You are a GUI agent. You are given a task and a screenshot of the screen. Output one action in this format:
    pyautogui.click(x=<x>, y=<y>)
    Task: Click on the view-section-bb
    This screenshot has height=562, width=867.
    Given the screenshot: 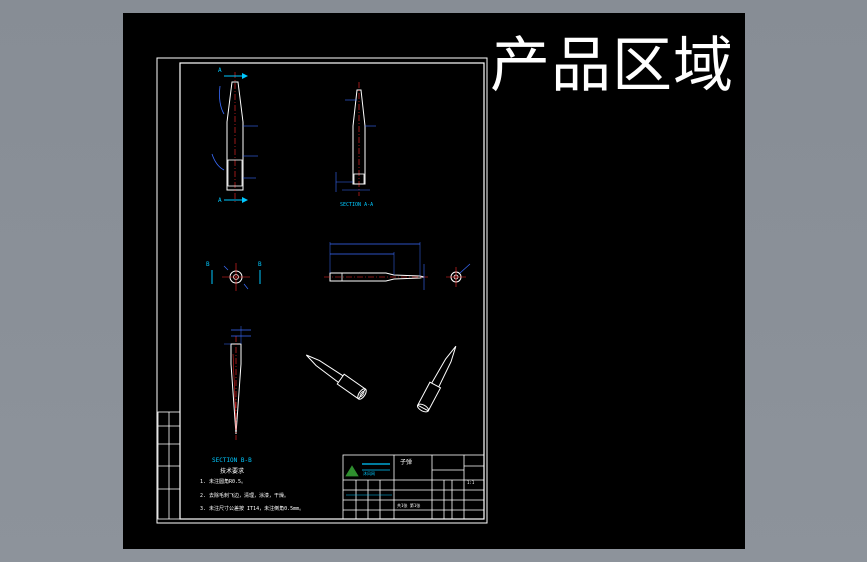 What is the action you would take?
    pyautogui.click(x=237, y=383)
    